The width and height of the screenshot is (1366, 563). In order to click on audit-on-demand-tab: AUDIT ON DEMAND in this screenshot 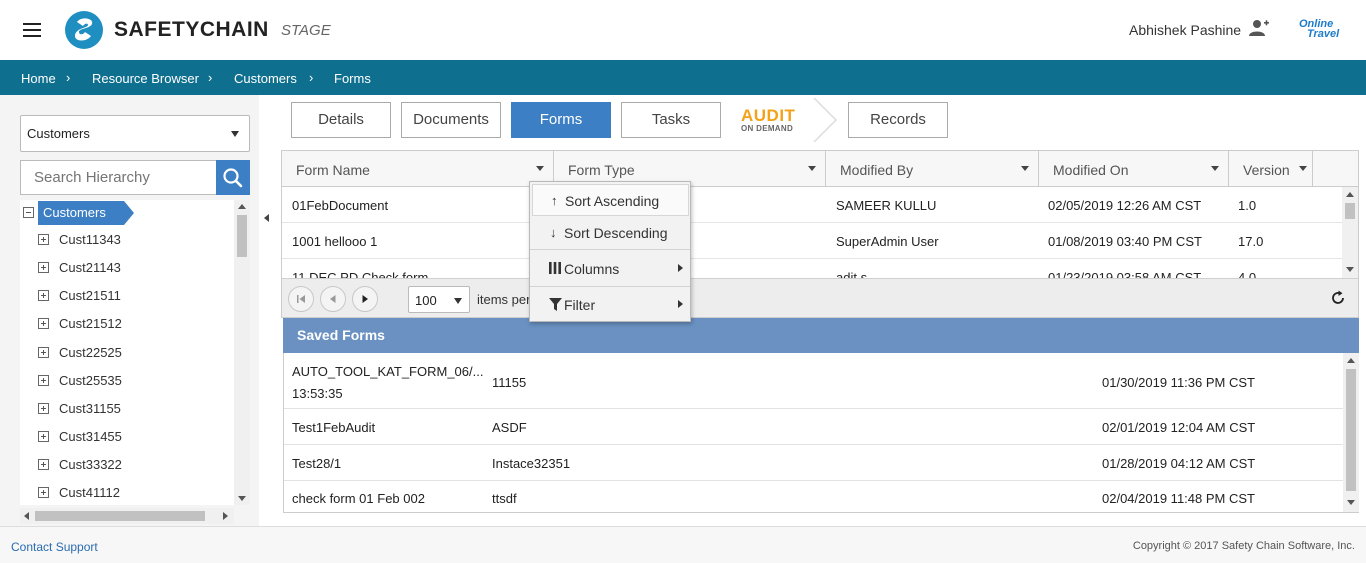, I will do `click(775, 121)`.